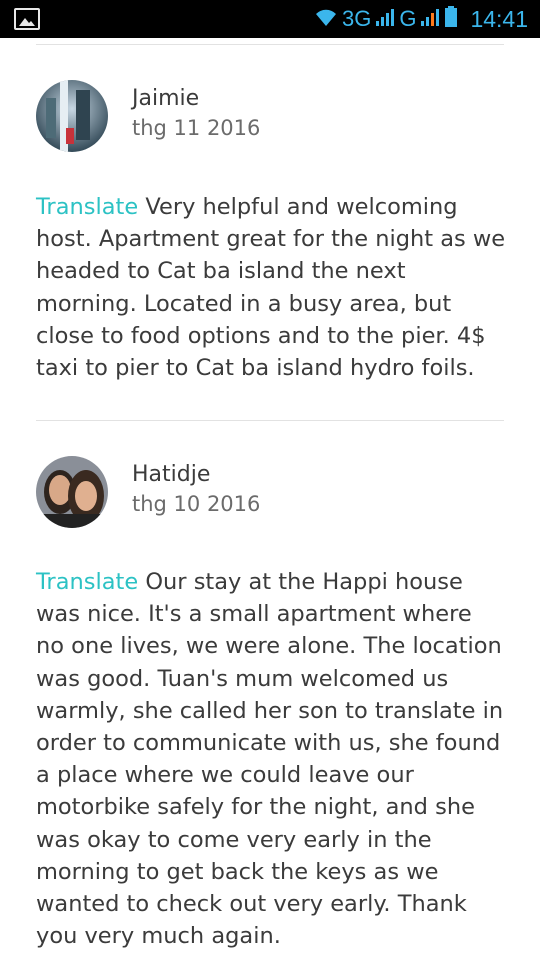  I want to click on reviewer-name: Hatidje, so click(171, 474).